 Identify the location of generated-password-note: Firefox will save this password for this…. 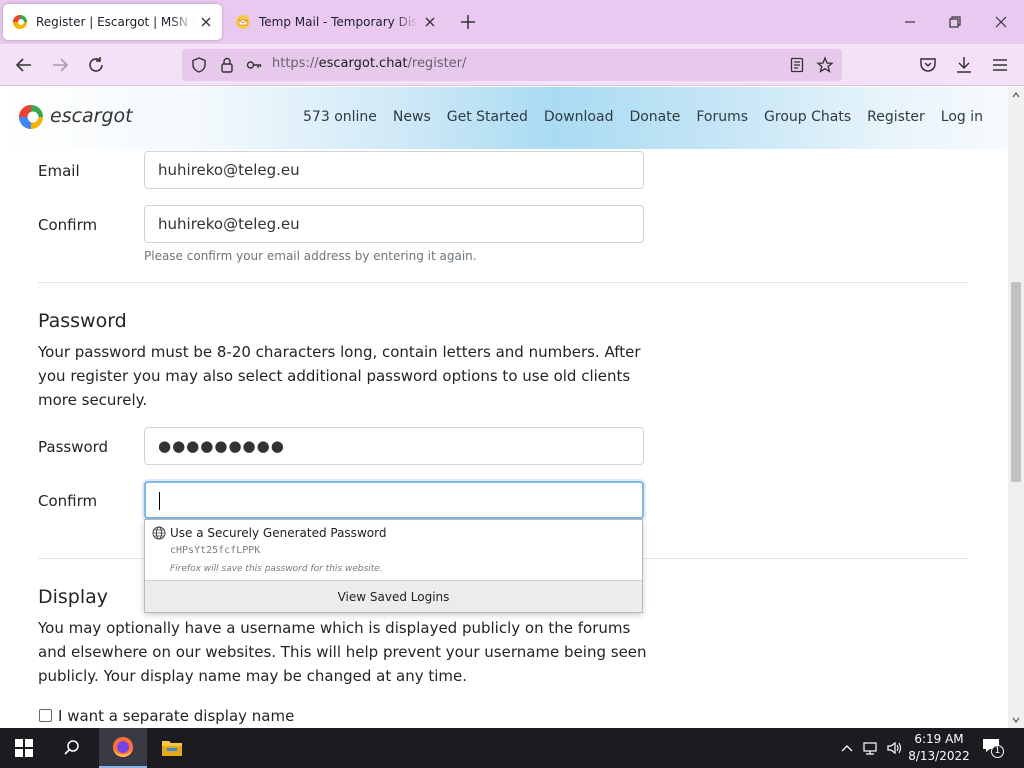
(276, 569).